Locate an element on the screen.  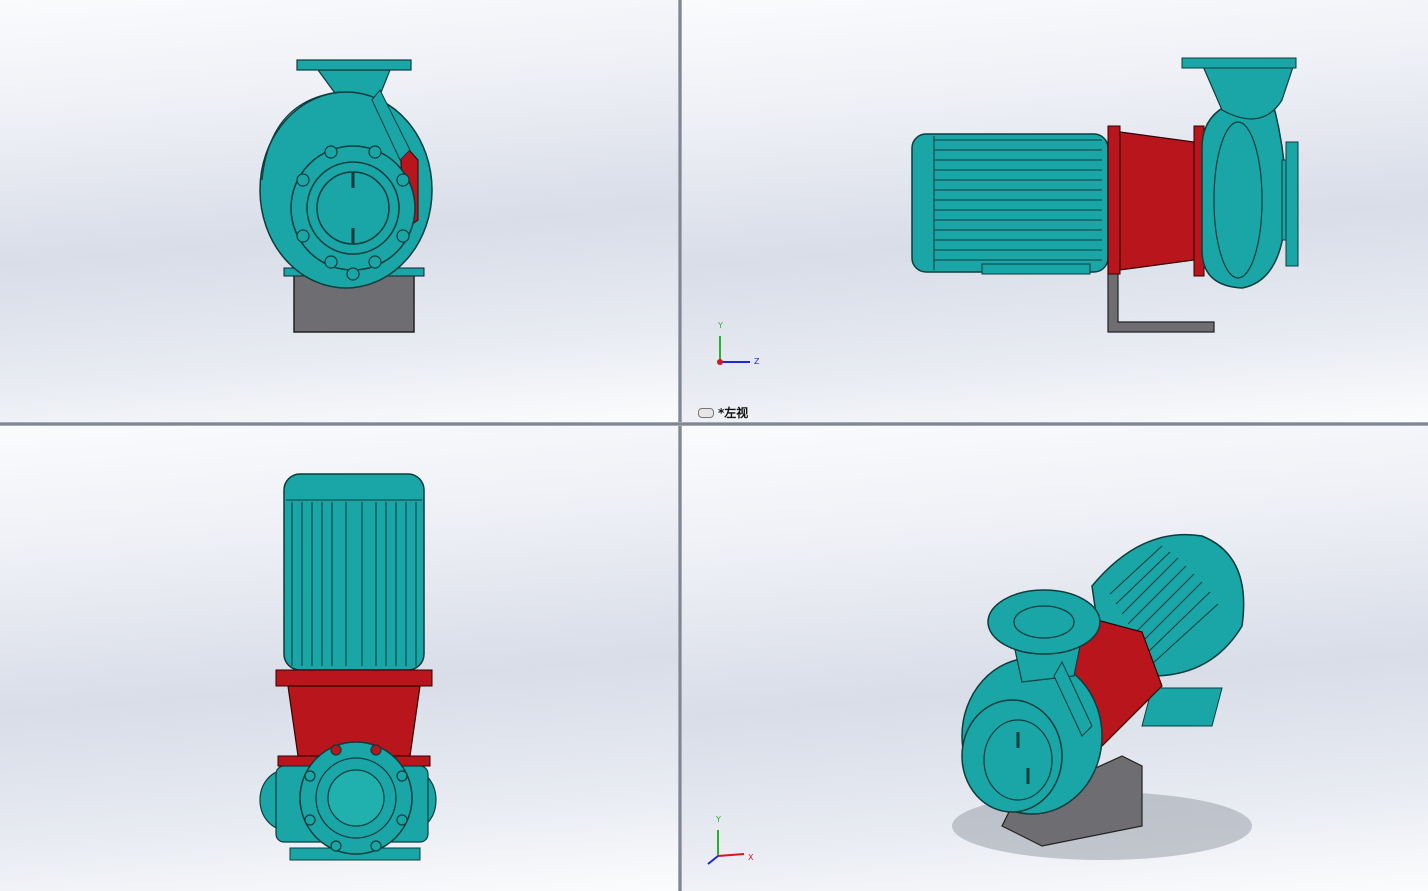
pump-front-view is located at coordinates (346, 196).